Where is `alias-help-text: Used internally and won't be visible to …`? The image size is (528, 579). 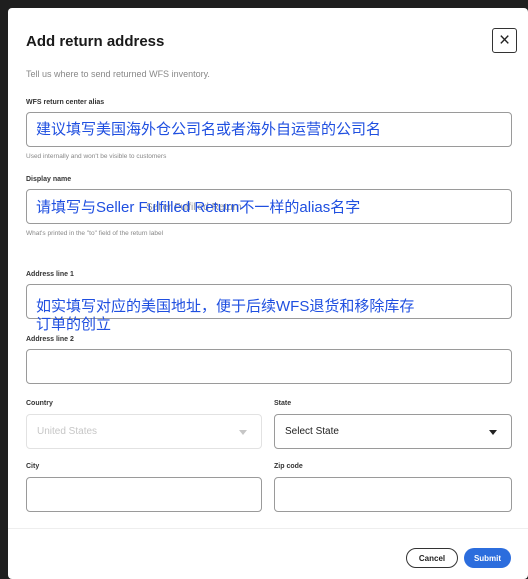
alias-help-text: Used internally and won't be visible to … is located at coordinates (96, 156).